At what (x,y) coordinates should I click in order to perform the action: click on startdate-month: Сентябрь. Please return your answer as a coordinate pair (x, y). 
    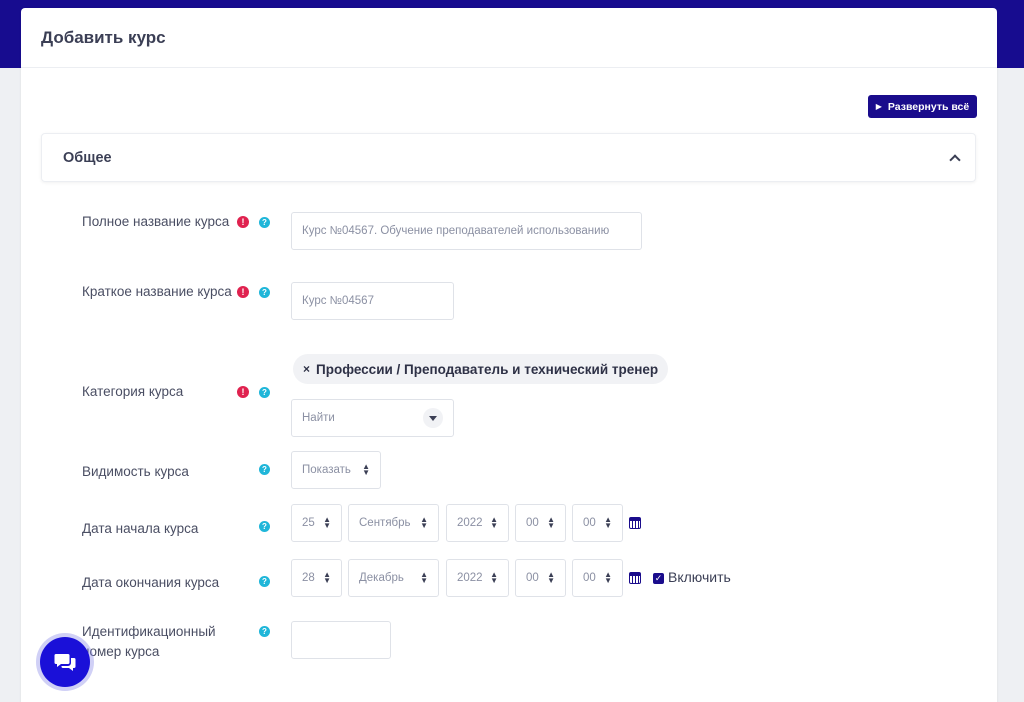
    Looking at the image, I should click on (385, 523).